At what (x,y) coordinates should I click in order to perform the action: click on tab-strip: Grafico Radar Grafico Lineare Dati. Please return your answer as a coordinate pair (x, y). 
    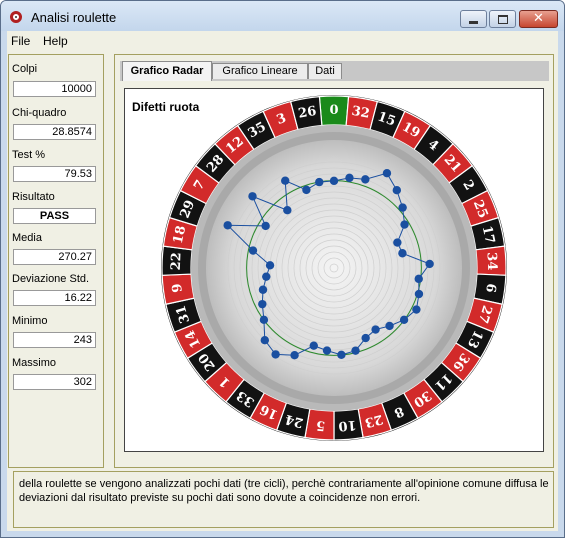
    Looking at the image, I should click on (334, 71).